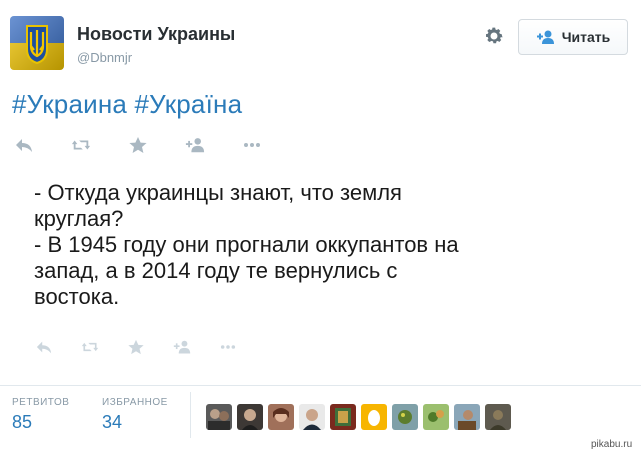  Describe the element at coordinates (156, 34) in the screenshot. I see `account-name: Новости Украины` at that location.